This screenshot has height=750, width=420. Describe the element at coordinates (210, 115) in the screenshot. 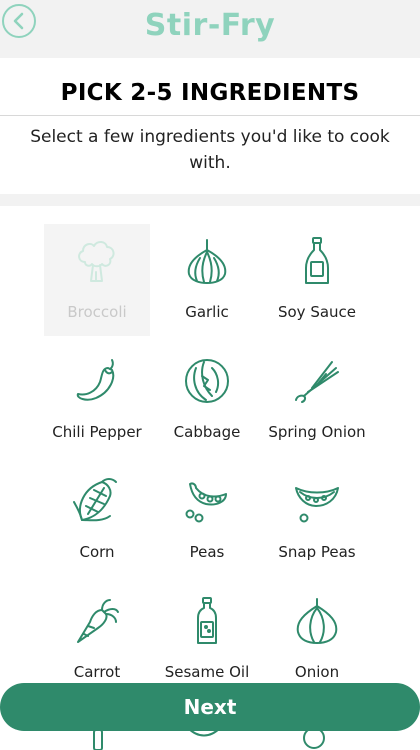

I see `divider` at that location.